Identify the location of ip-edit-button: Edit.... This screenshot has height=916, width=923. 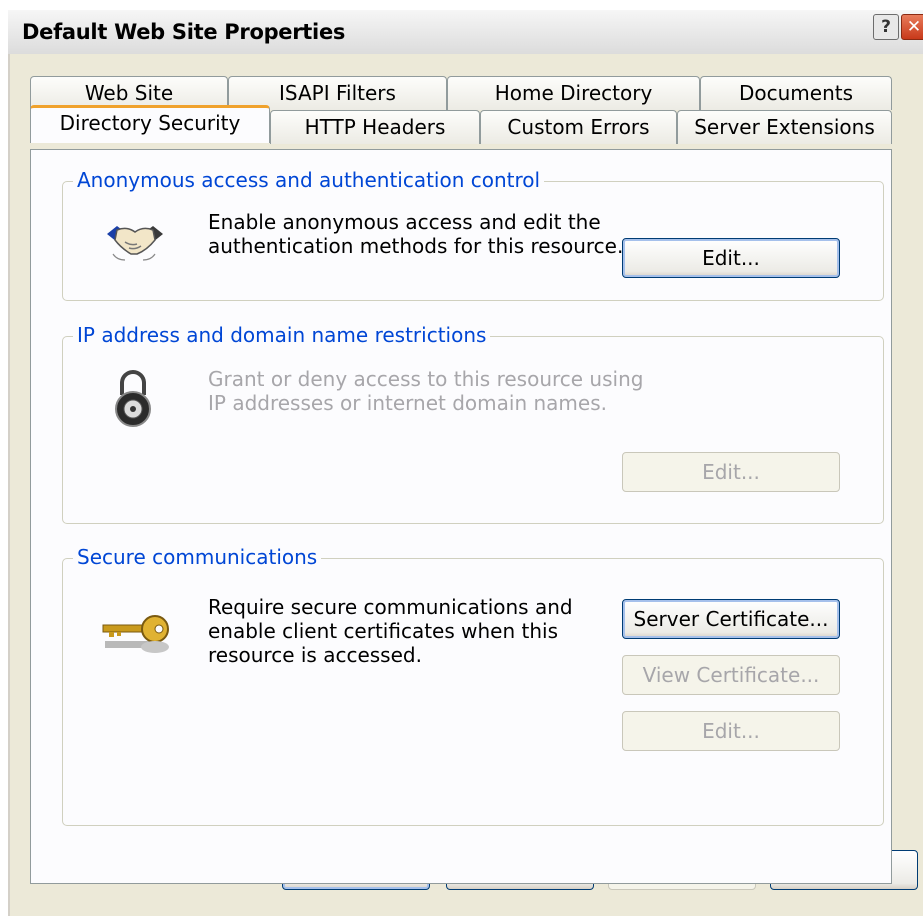
(731, 472).